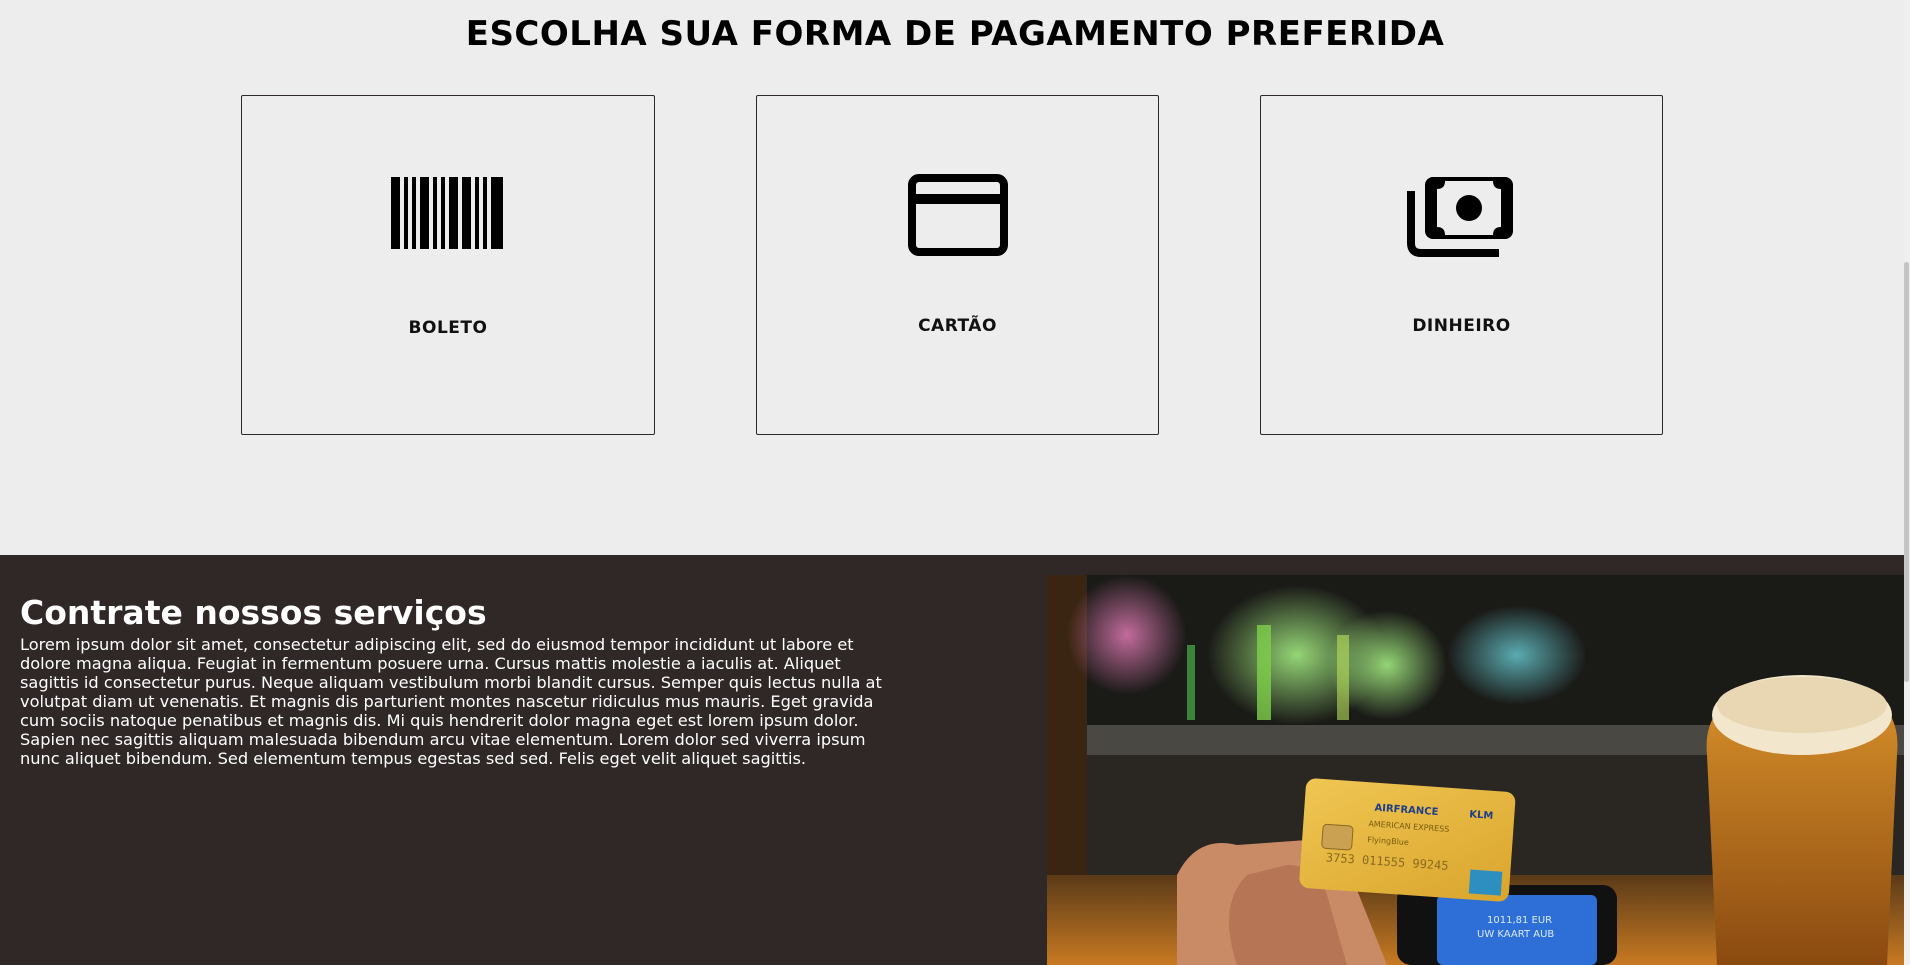  What do you see at coordinates (1461, 326) in the screenshot?
I see `payment-option-label: DINHEIRO` at bounding box center [1461, 326].